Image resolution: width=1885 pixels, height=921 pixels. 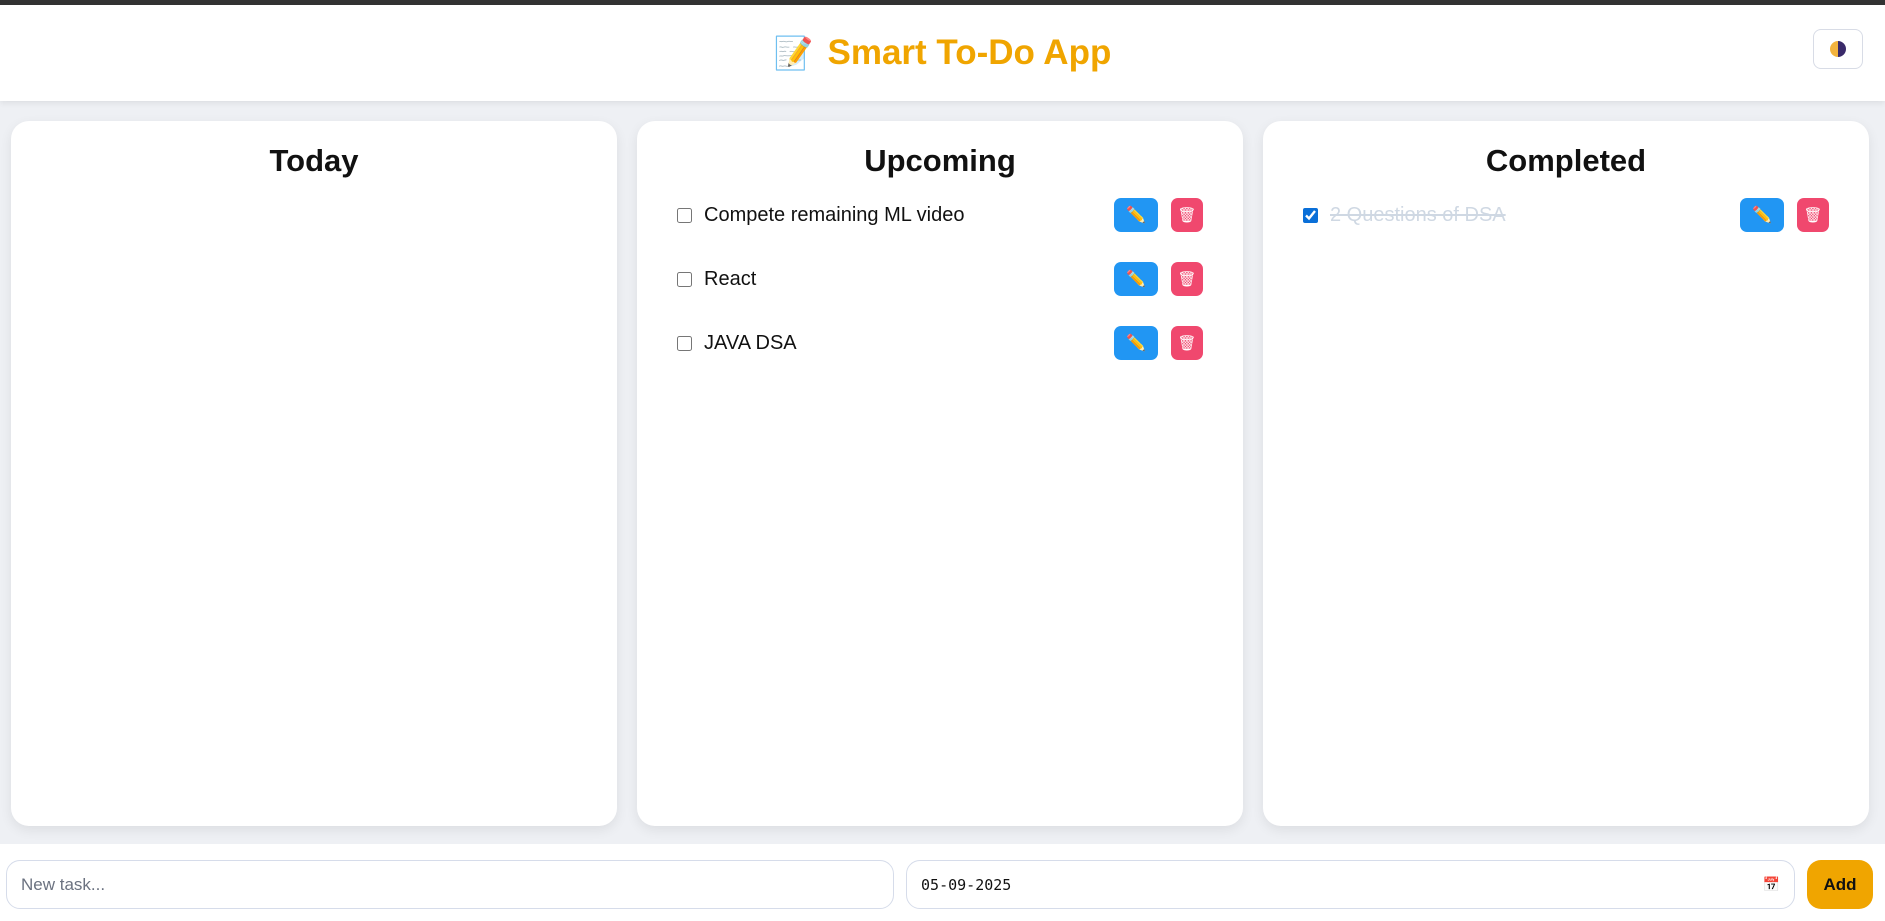 What do you see at coordinates (969, 52) in the screenshot?
I see `app-title-text: Smart To-Do App` at bounding box center [969, 52].